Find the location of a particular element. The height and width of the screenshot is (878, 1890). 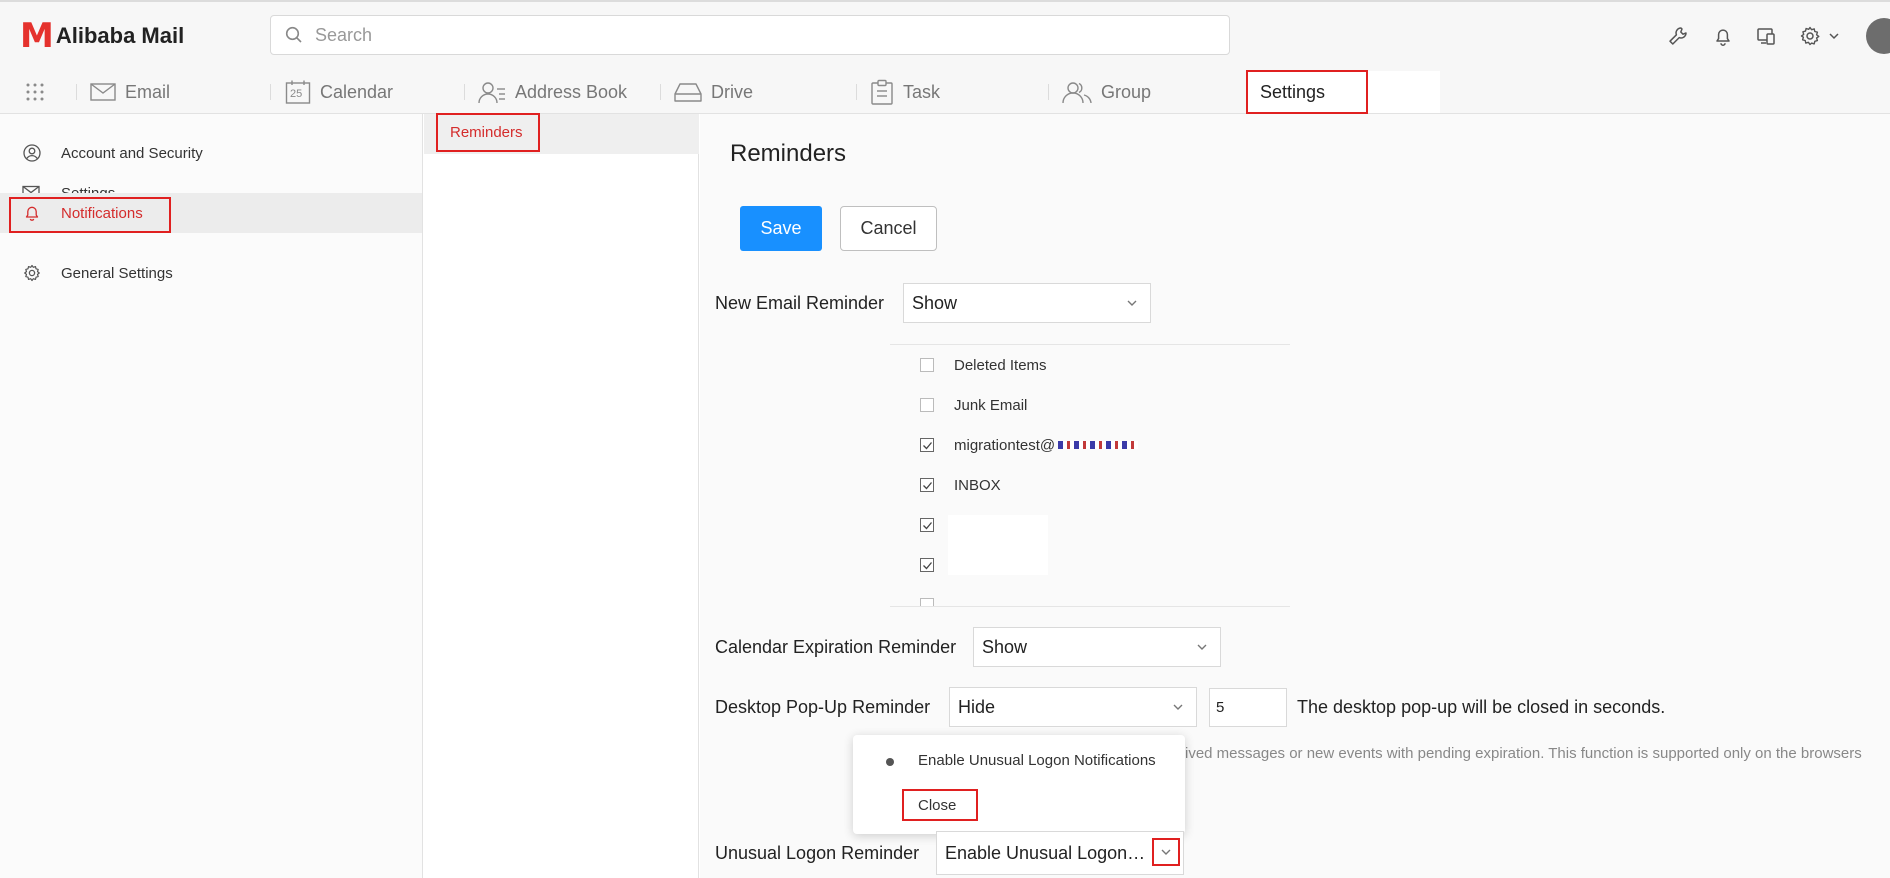

subnav-item-label: Reminders is located at coordinates (486, 132).